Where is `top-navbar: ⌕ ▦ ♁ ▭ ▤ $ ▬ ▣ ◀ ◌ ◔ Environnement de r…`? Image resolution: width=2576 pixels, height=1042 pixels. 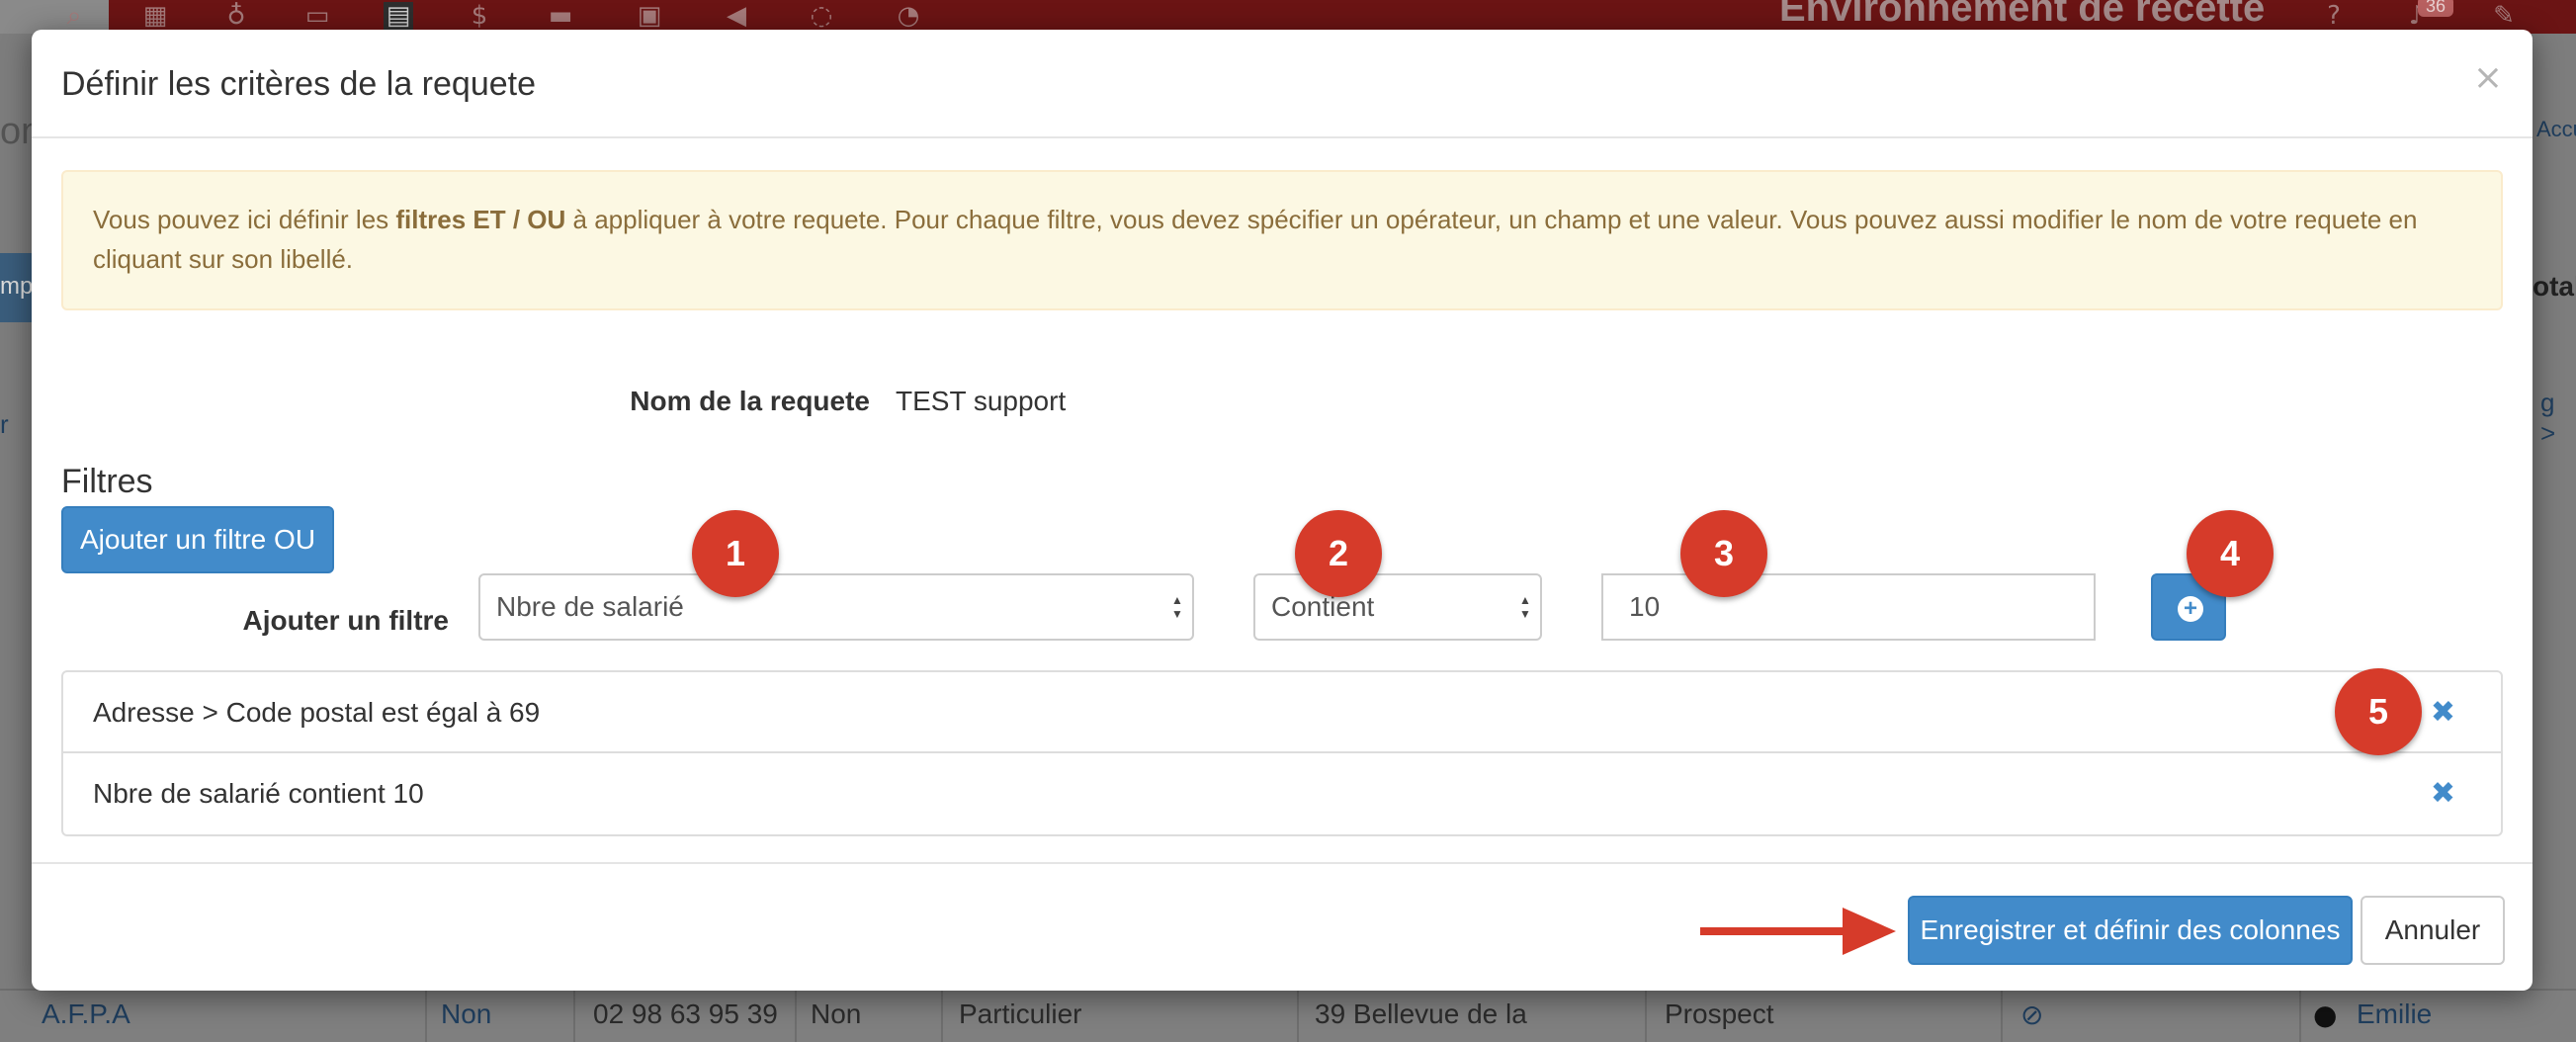
top-navbar: ⌕ ▦ ♁ ▭ ▤ $ ▬ ▣ ◀ ◌ ◔ Environnement de r… is located at coordinates (1288, 17).